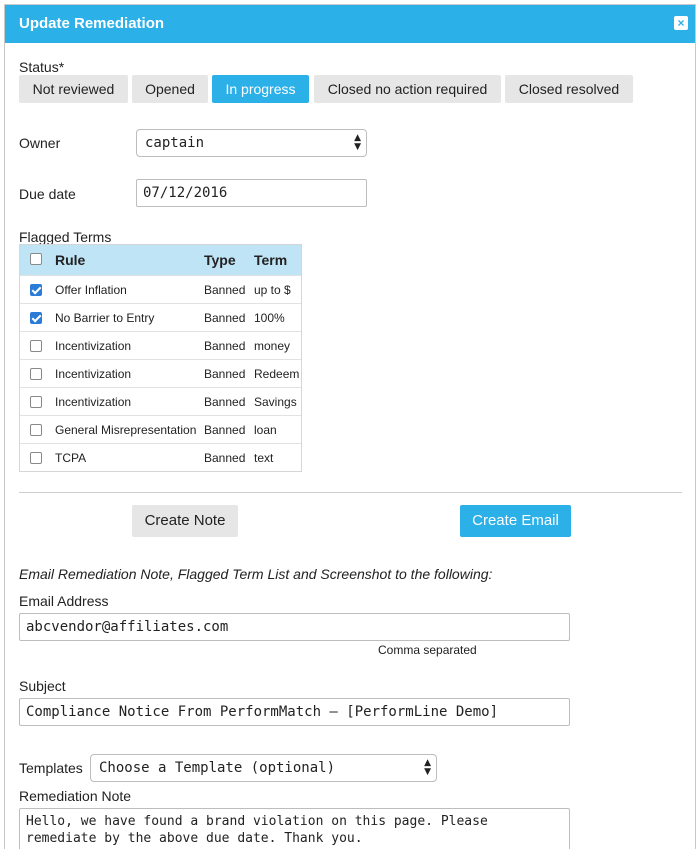  What do you see at coordinates (51, 768) in the screenshot?
I see `templates-label: Templates` at bounding box center [51, 768].